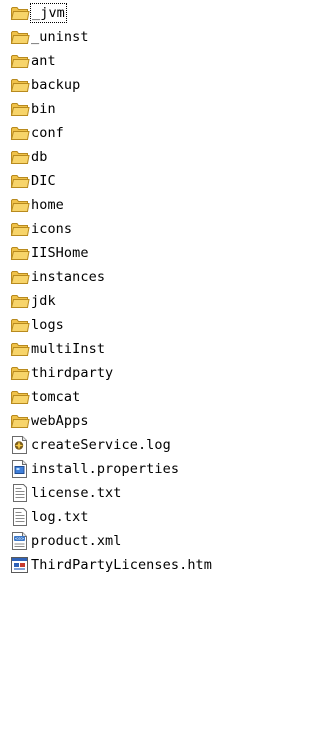 Image resolution: width=335 pixels, height=749 pixels. What do you see at coordinates (60, 253) in the screenshot?
I see `item-label: IISHome` at bounding box center [60, 253].